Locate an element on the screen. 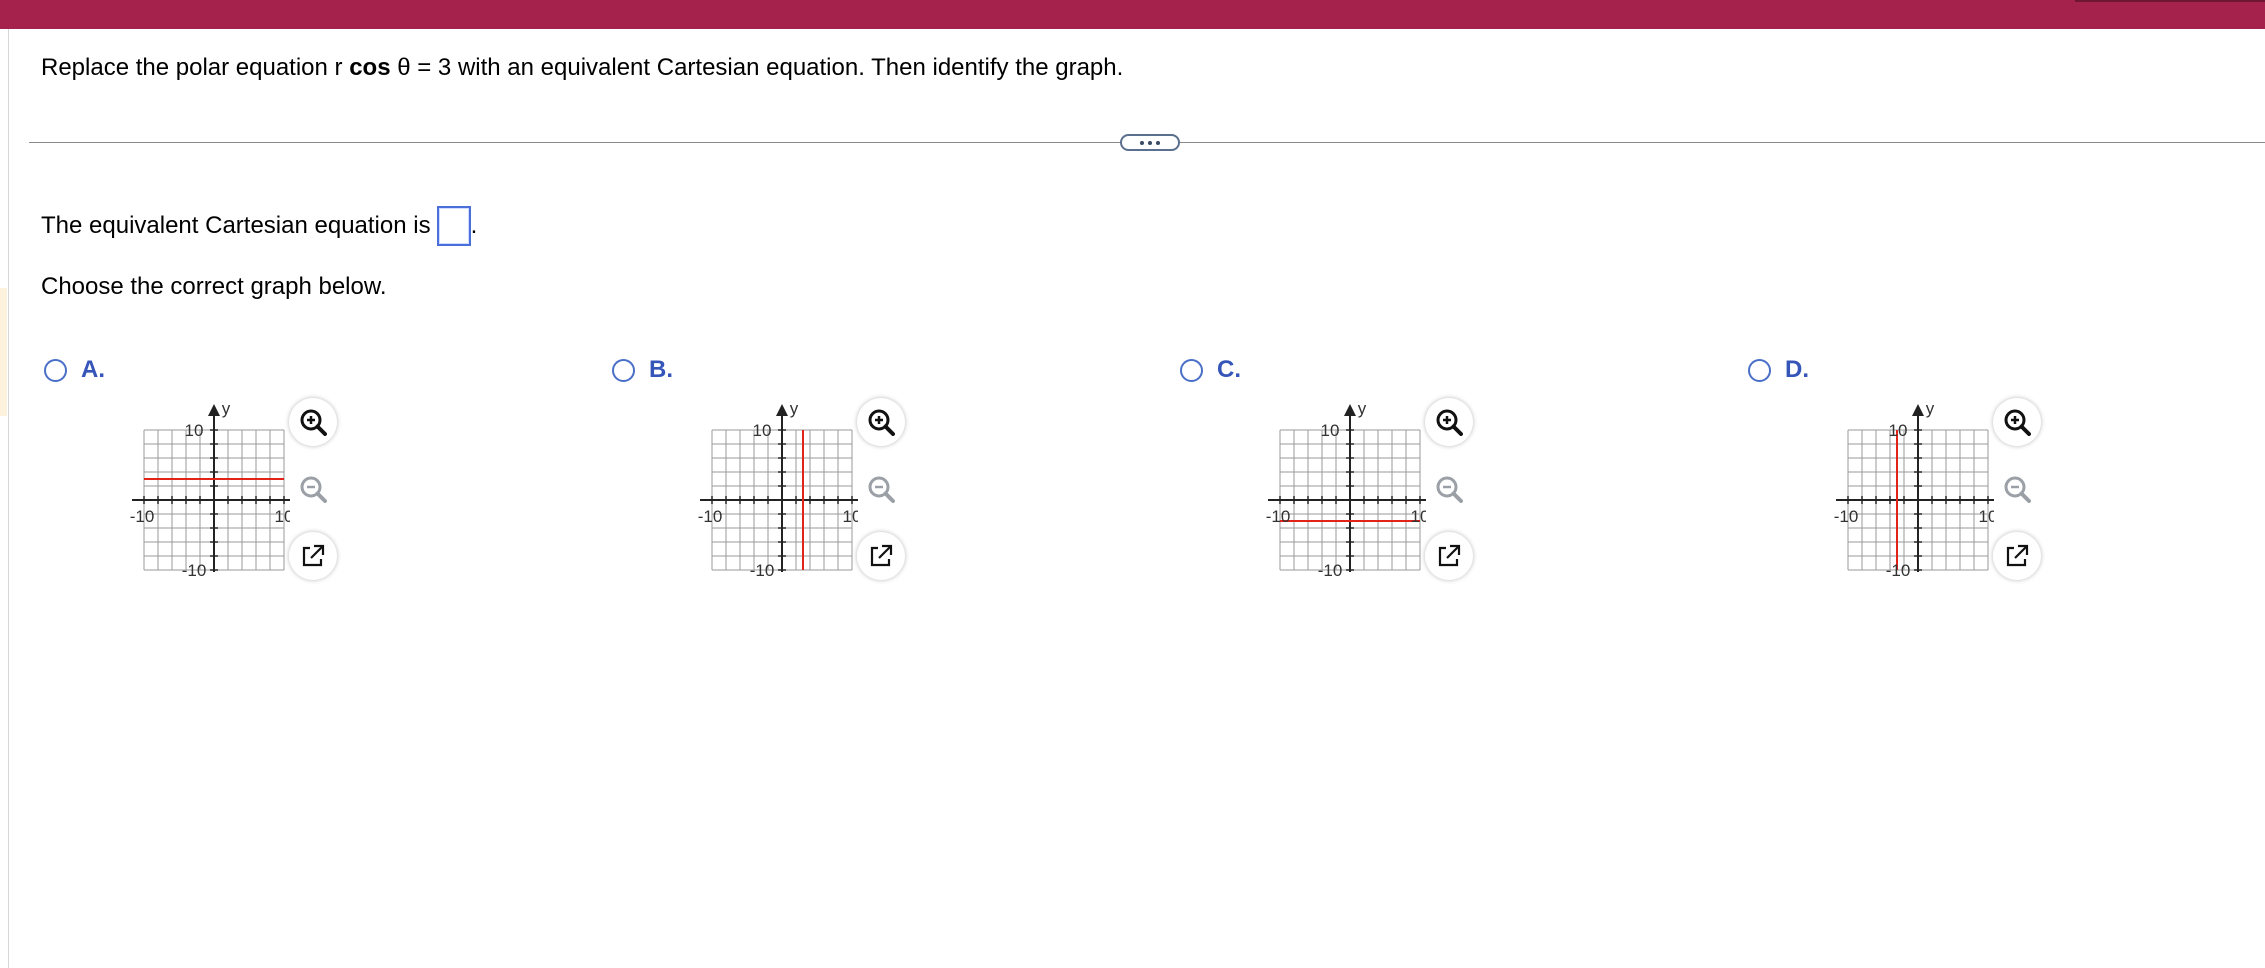  option-radio-row: B. is located at coordinates (642, 370).